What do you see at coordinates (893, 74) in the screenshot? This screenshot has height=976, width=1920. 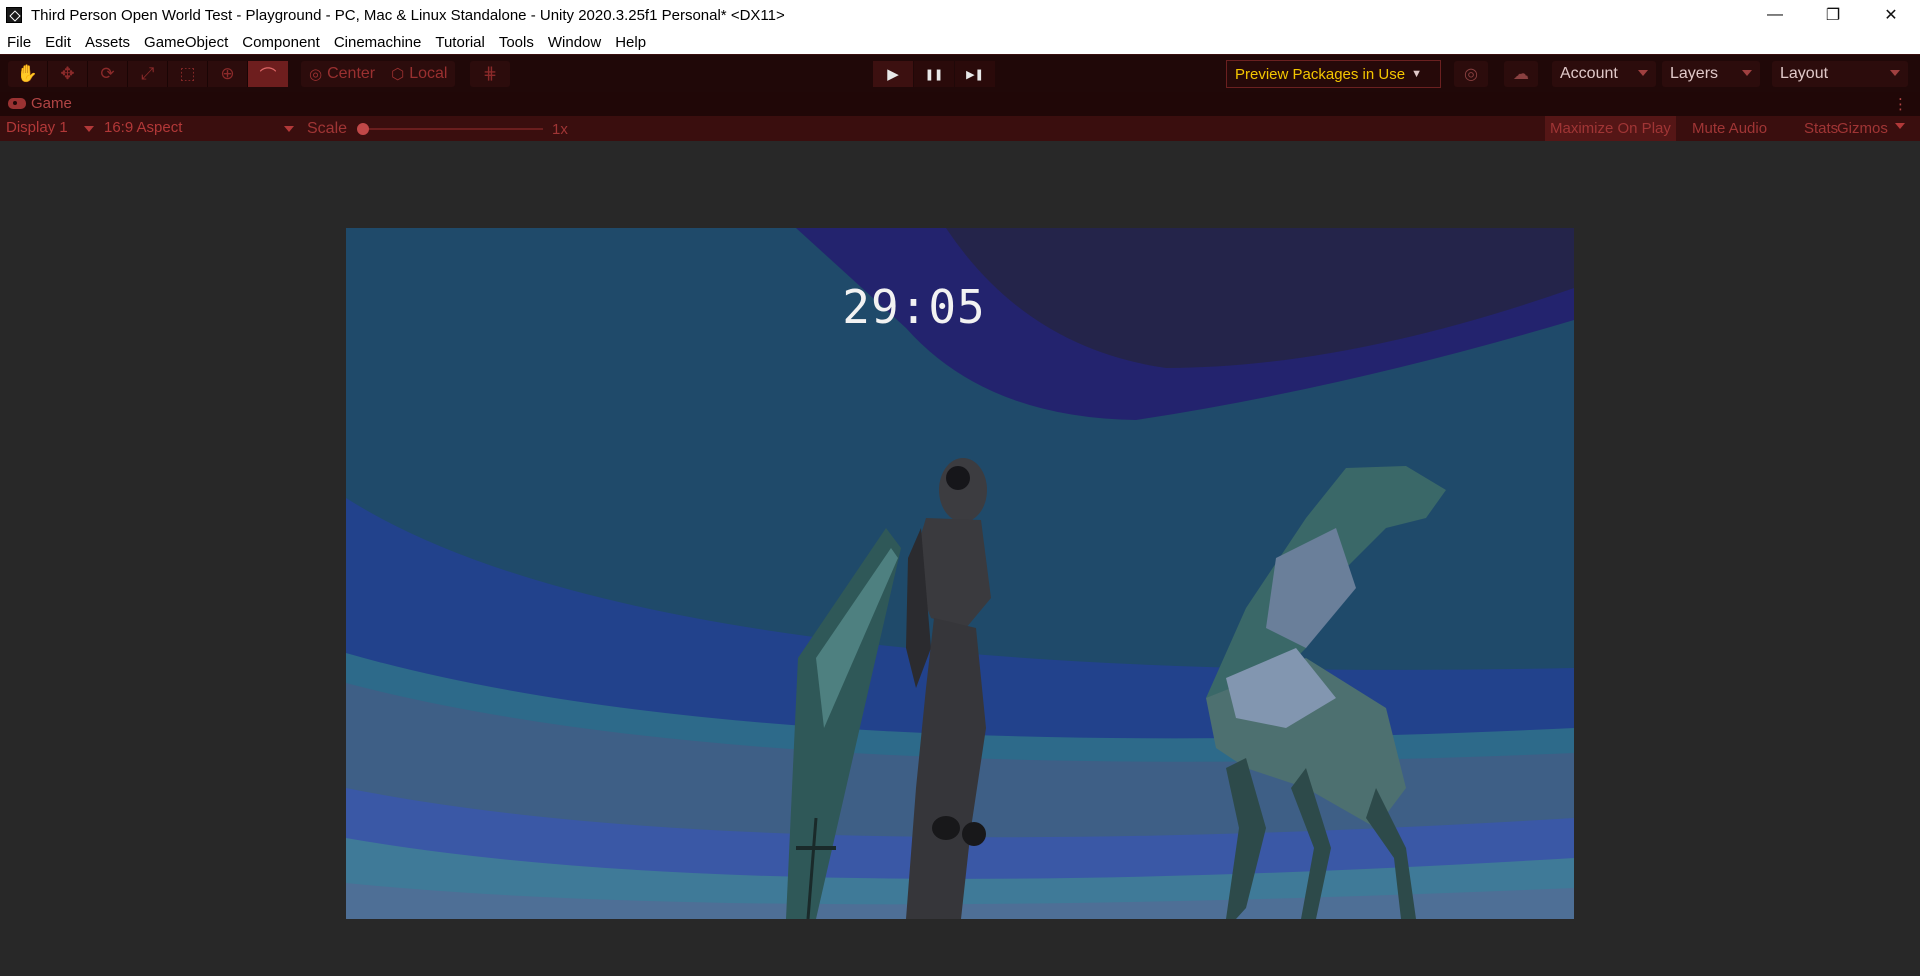 I see `play-button: ▶` at bounding box center [893, 74].